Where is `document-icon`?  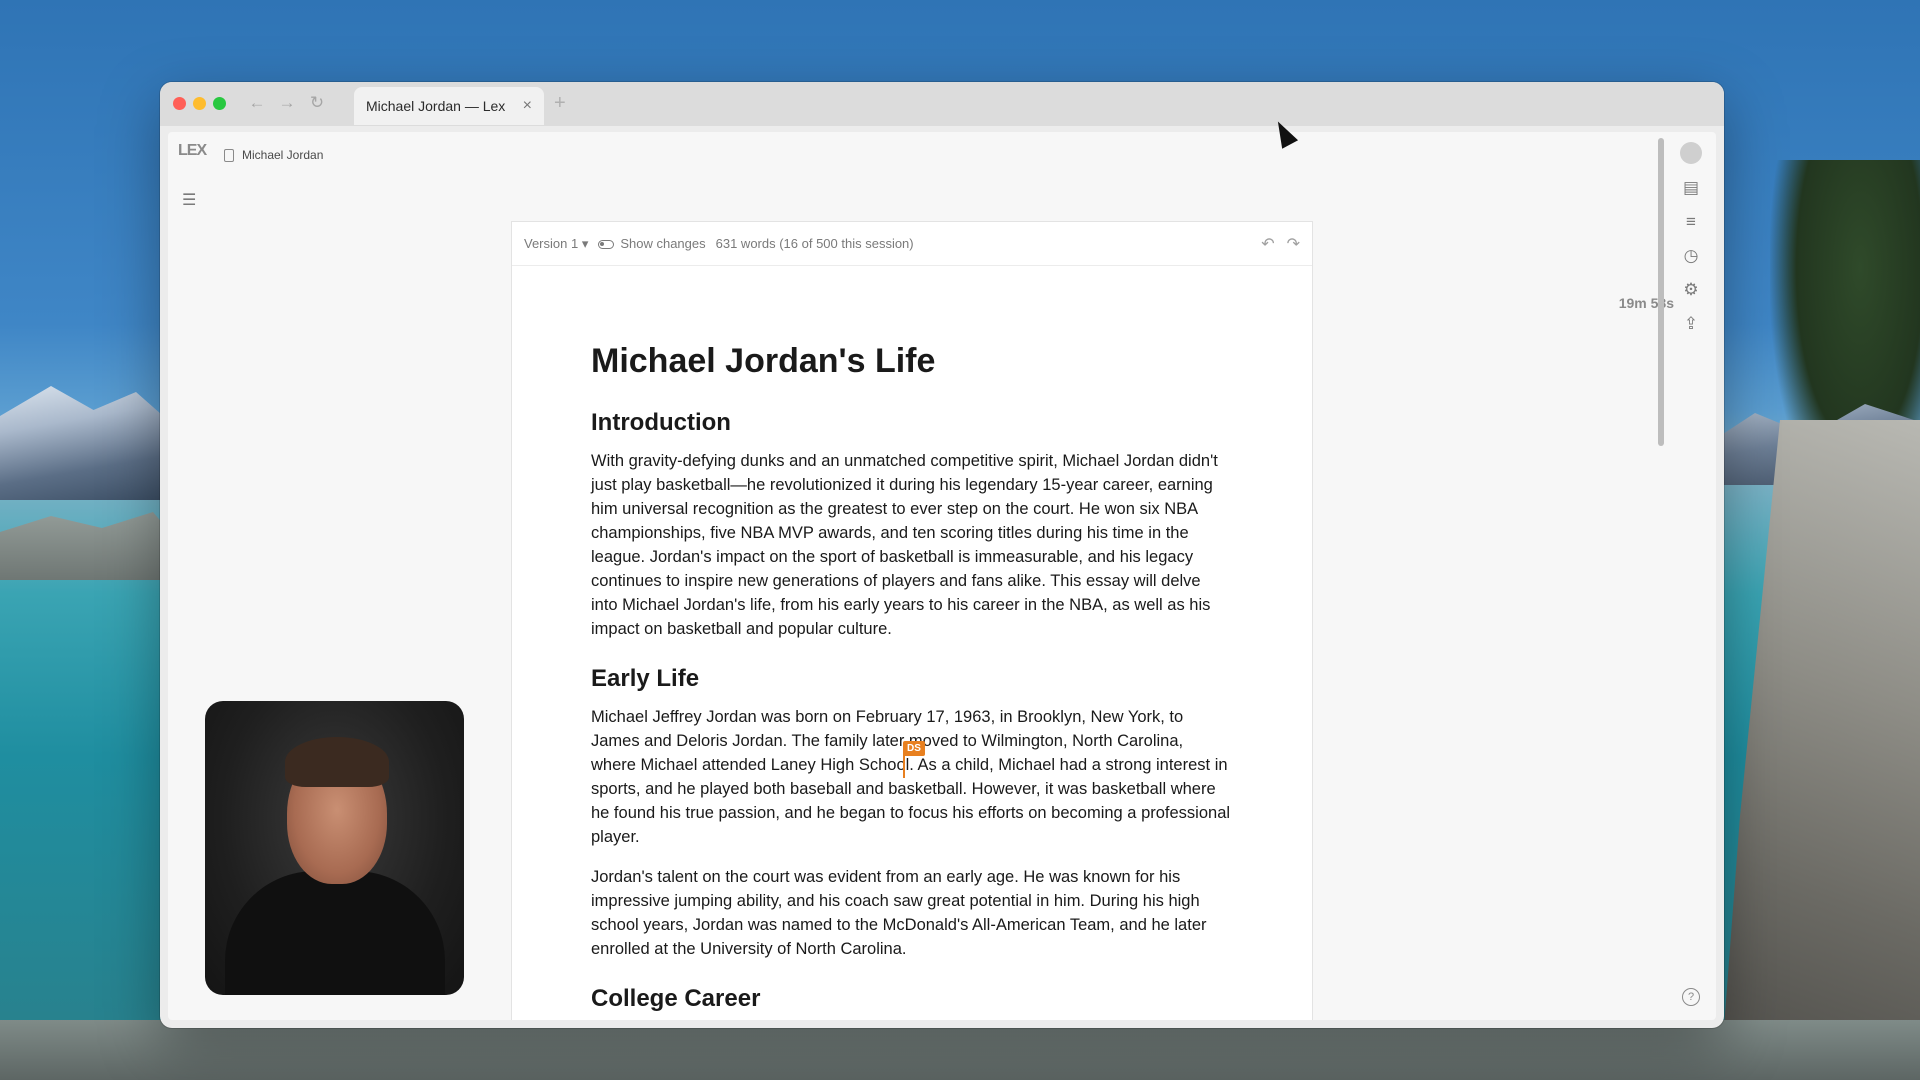
document-icon is located at coordinates (229, 155).